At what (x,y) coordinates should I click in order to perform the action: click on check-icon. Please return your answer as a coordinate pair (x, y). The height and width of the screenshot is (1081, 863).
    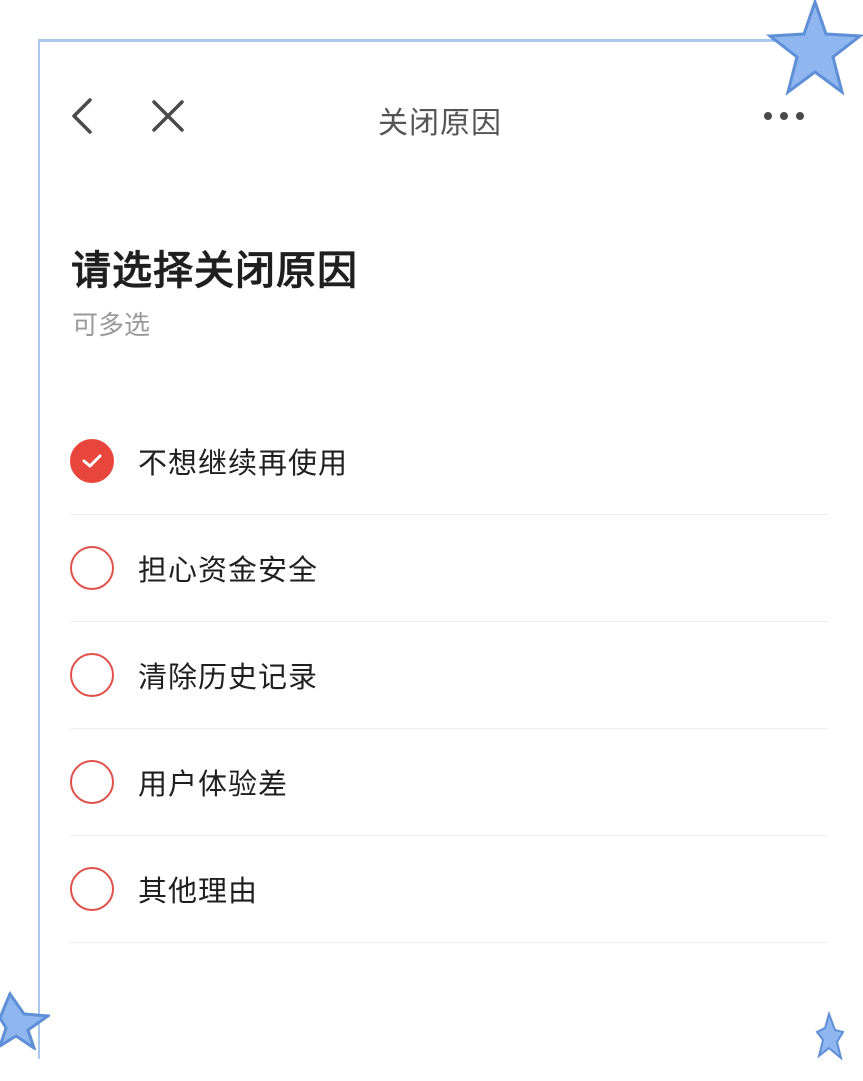
    Looking at the image, I should click on (92, 461).